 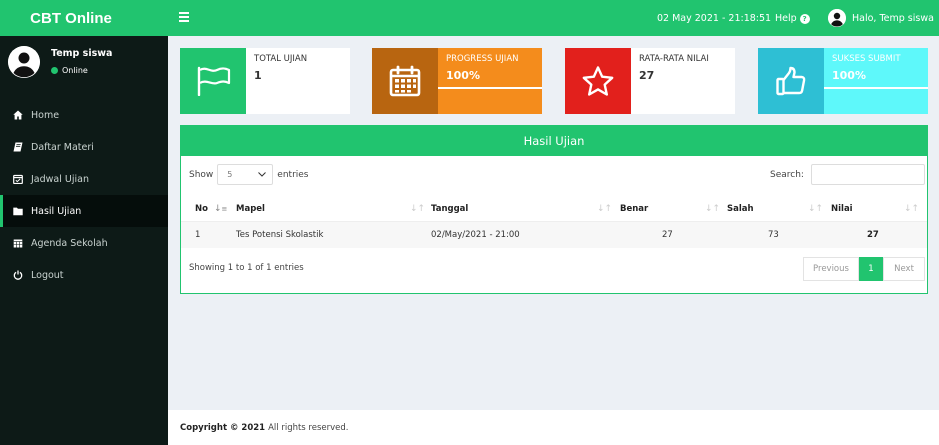 What do you see at coordinates (787, 174) in the screenshot?
I see `search-label: Search:` at bounding box center [787, 174].